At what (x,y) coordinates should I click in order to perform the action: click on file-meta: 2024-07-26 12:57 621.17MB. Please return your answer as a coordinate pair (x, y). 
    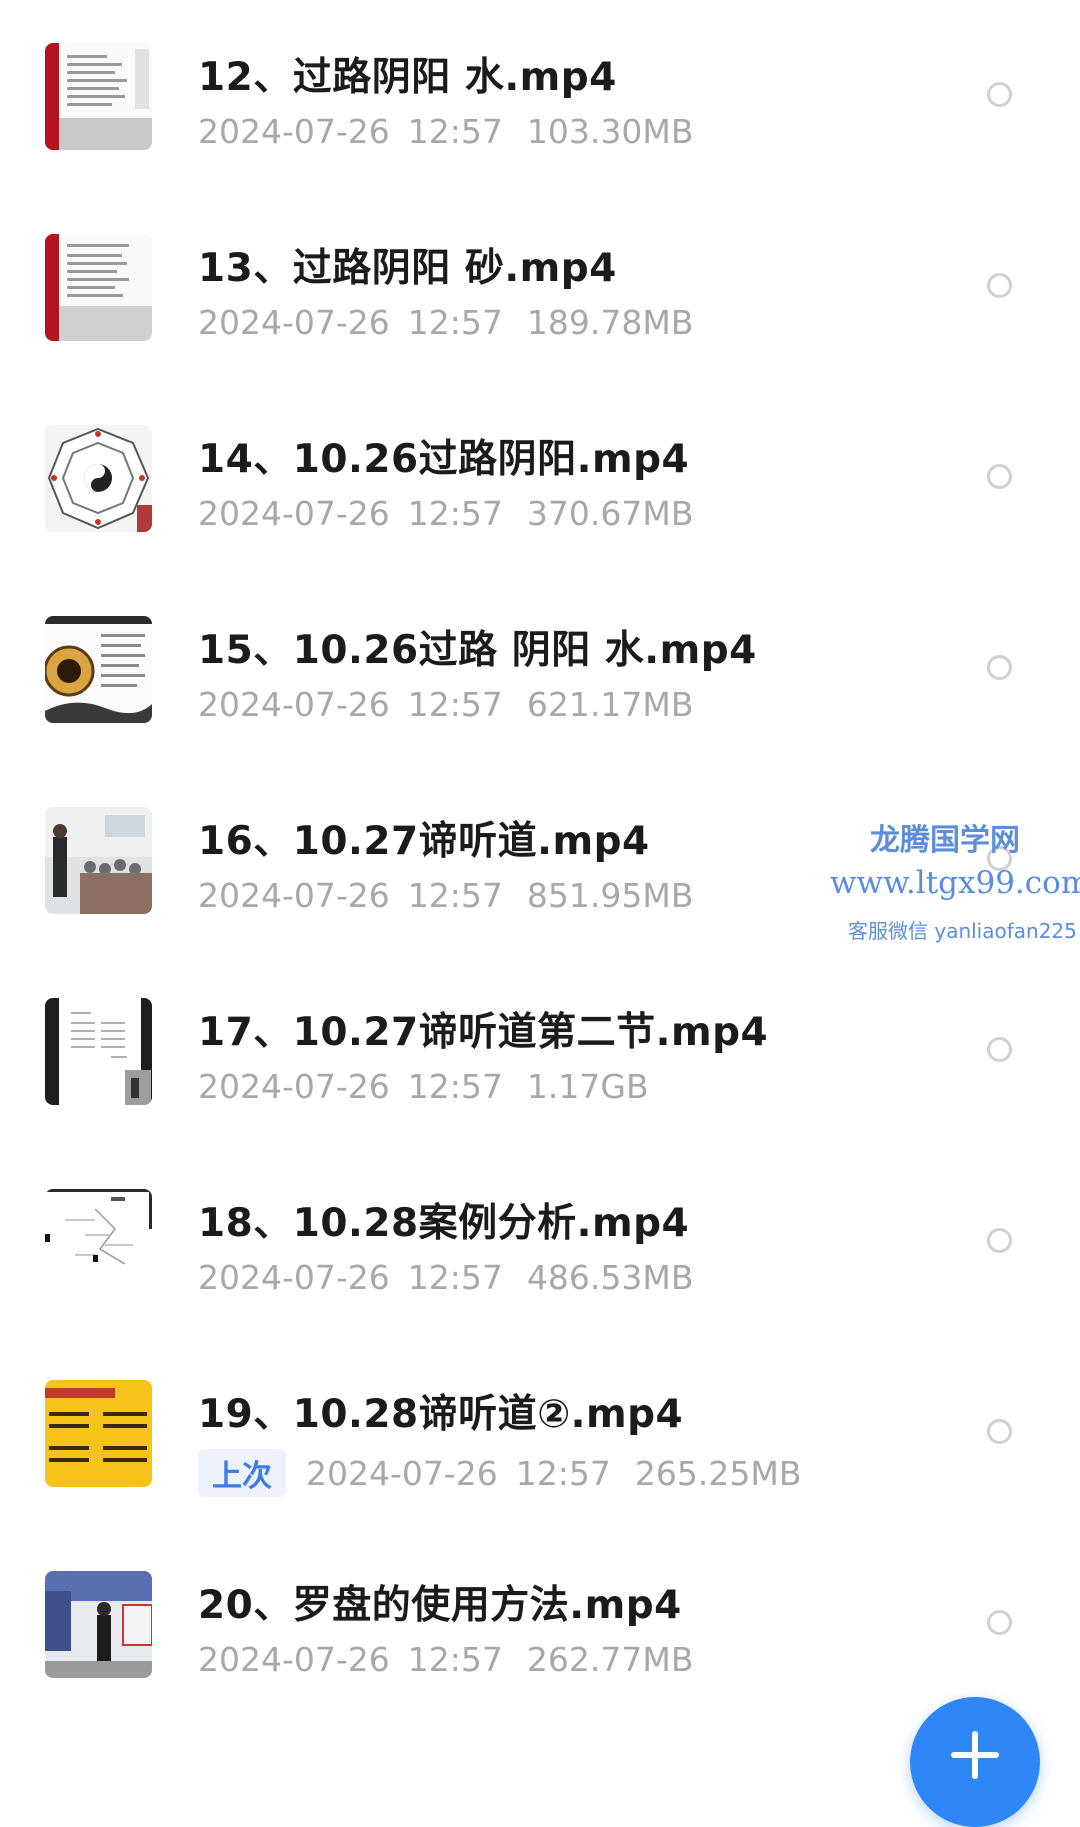
    Looking at the image, I should click on (445, 704).